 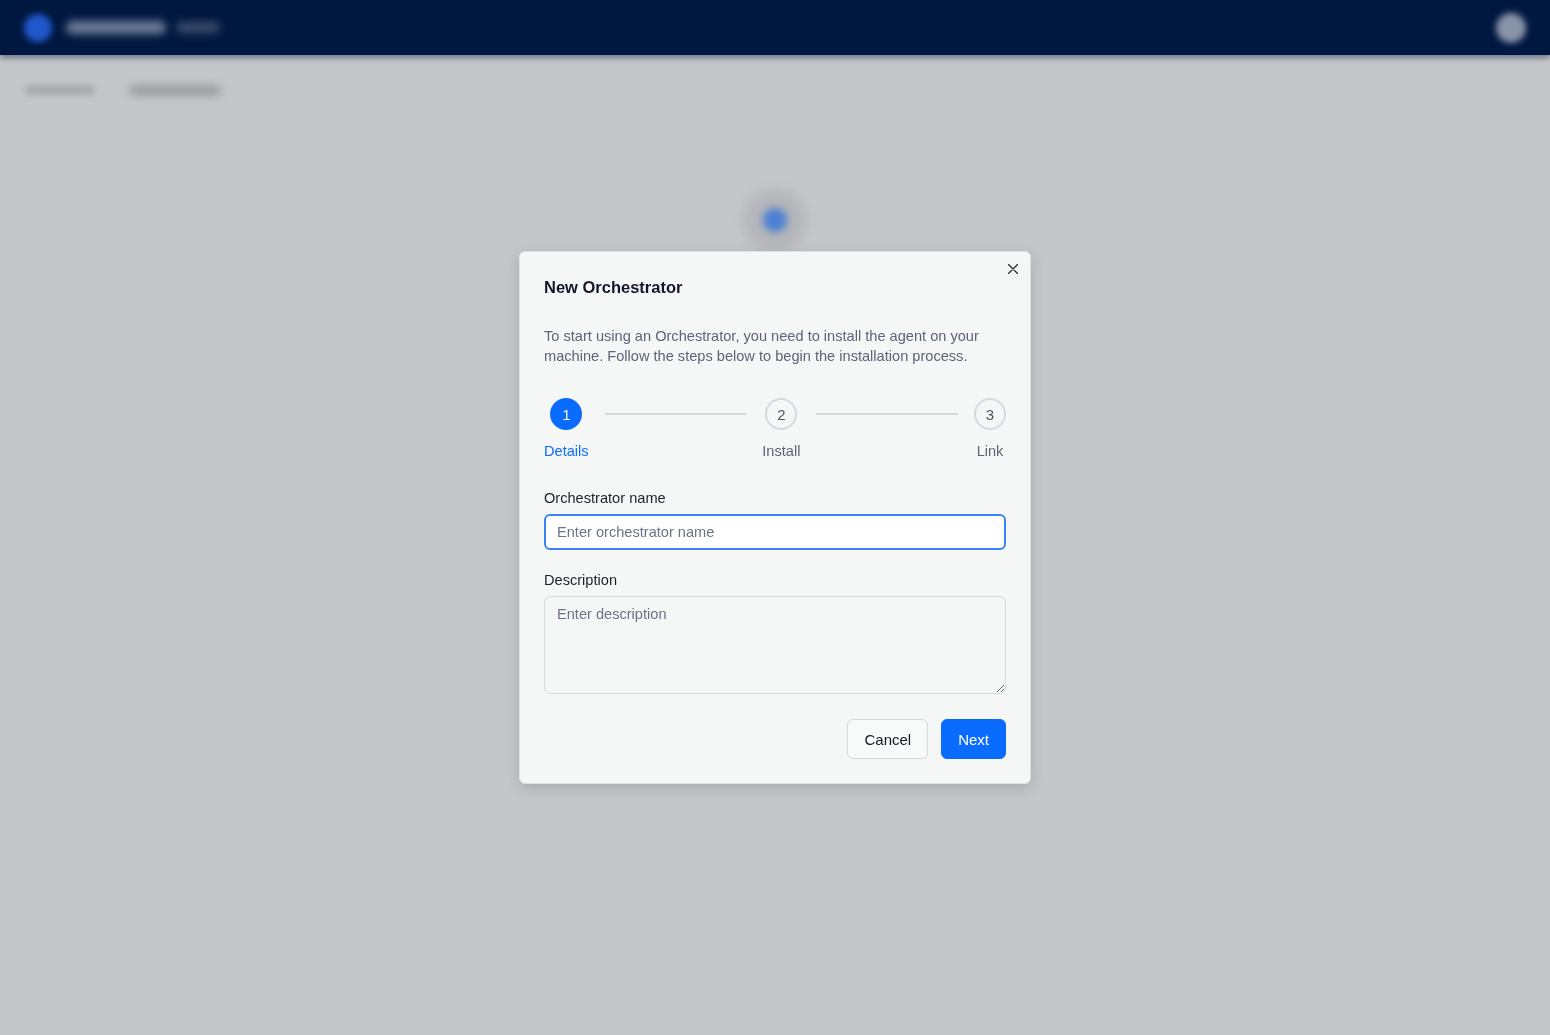 I want to click on dialog-description: To start using an Orchestrator, you need to install the agent on your machine. Follow the steps below to begin the installation process., so click(x=762, y=346).